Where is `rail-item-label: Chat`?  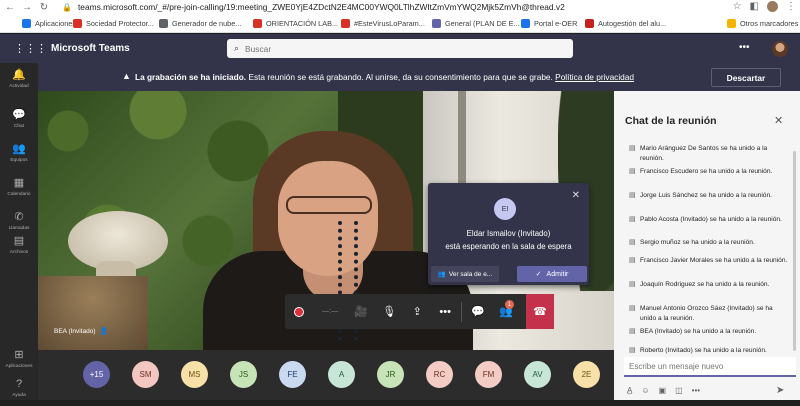 rail-item-label: Chat is located at coordinates (19, 126).